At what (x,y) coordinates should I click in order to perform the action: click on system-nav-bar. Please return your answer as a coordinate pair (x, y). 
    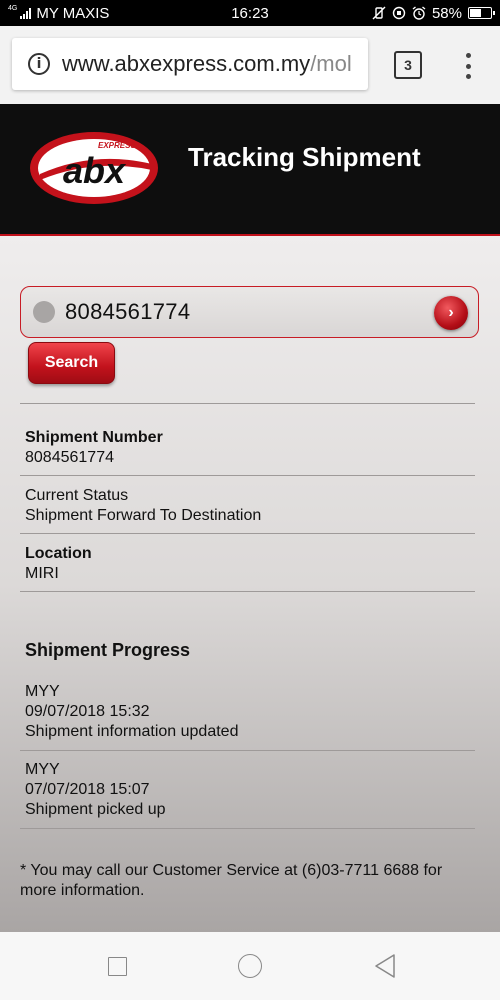
    Looking at the image, I should click on (250, 966).